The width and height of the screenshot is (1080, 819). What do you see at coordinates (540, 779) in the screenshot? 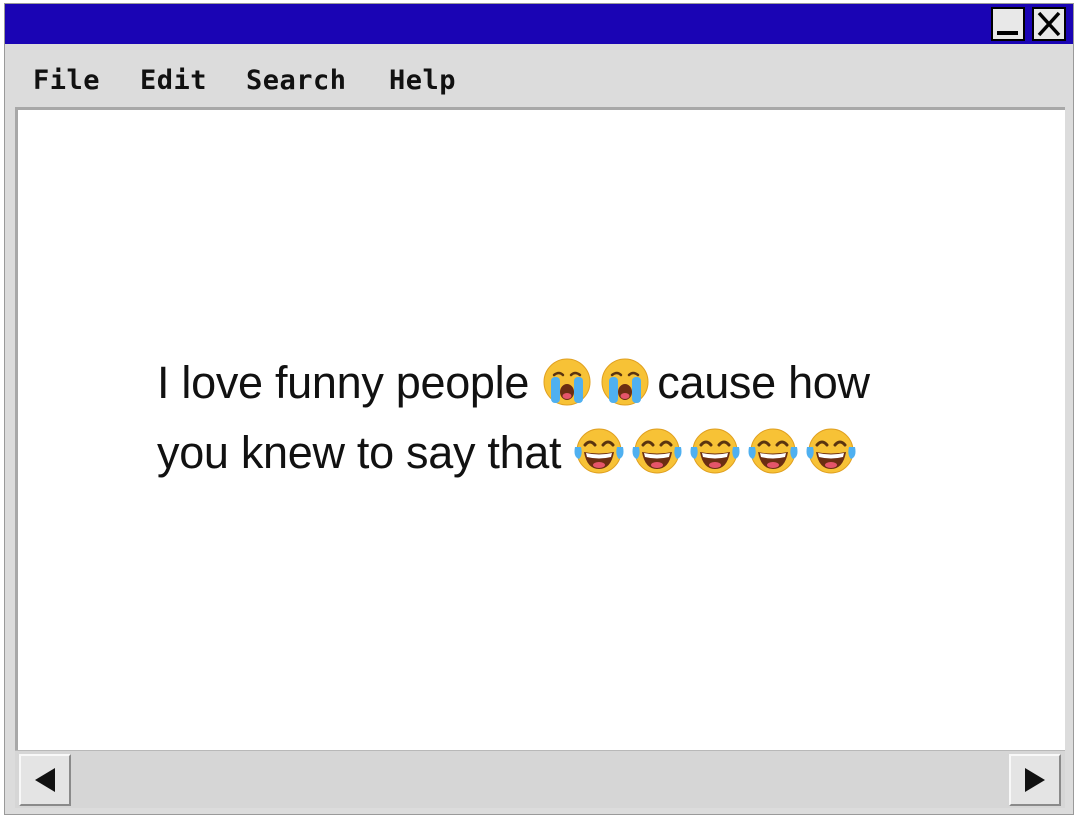
I see `horizontal-scrollbar` at bounding box center [540, 779].